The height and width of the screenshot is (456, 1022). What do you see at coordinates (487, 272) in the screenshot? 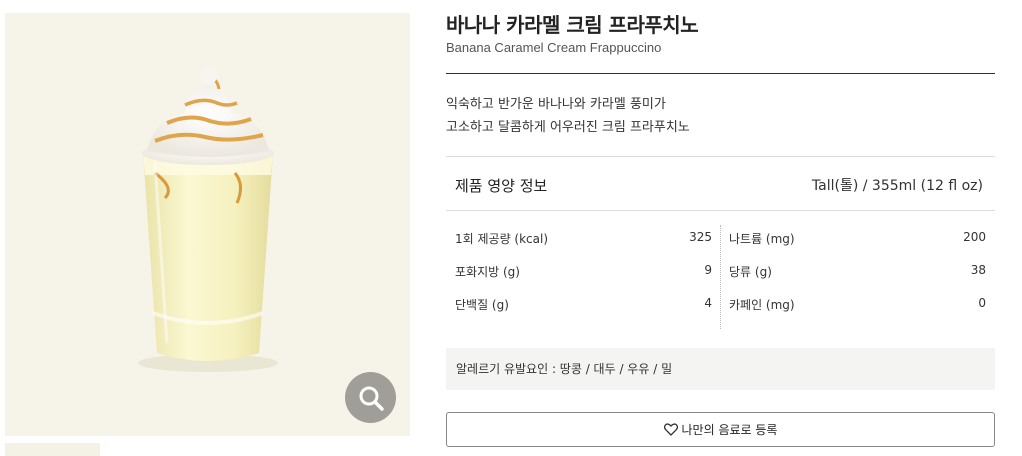
I see `nutrition-label: 포화지방 (g)` at bounding box center [487, 272].